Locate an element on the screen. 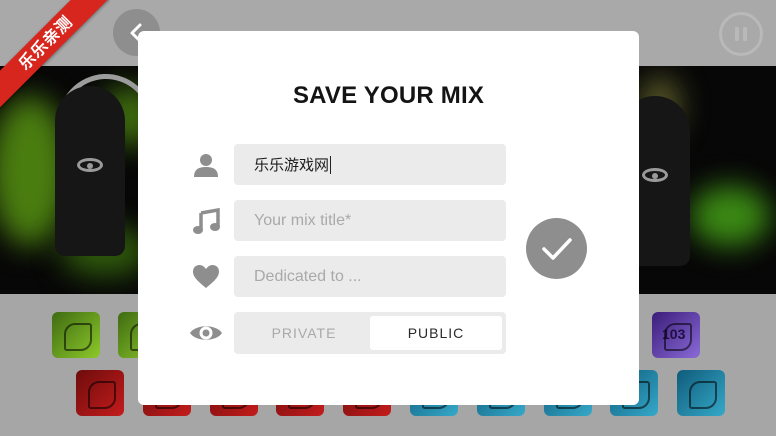 The height and width of the screenshot is (436, 776). visibility-toggle: PRIVATE PUBLIC is located at coordinates (370, 333).